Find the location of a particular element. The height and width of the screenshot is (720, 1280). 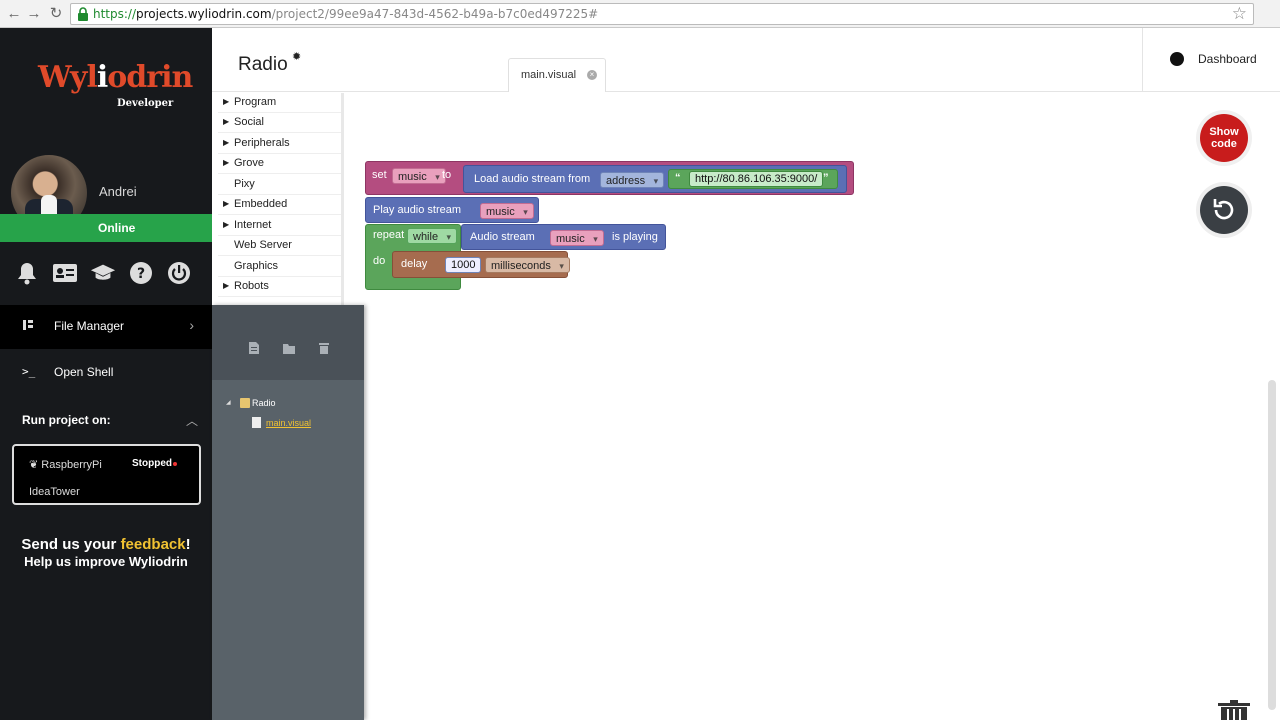

graduation-cap-icon is located at coordinates (103, 273).